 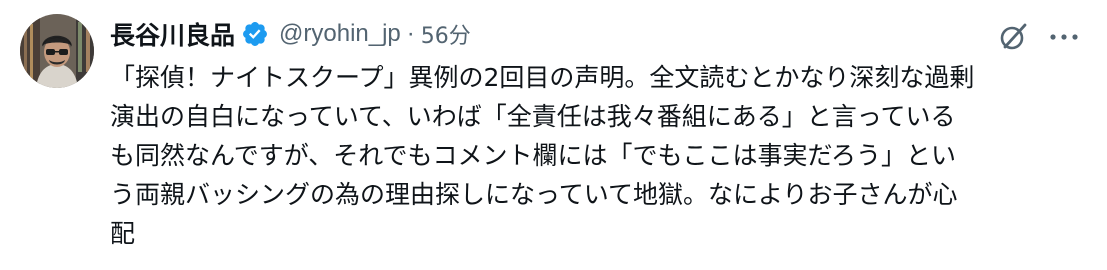 I want to click on tweet-text-line: う両親バッシングの為の理由探しになっていて地獄。なによりお子さんが心, so click(x=534, y=194).